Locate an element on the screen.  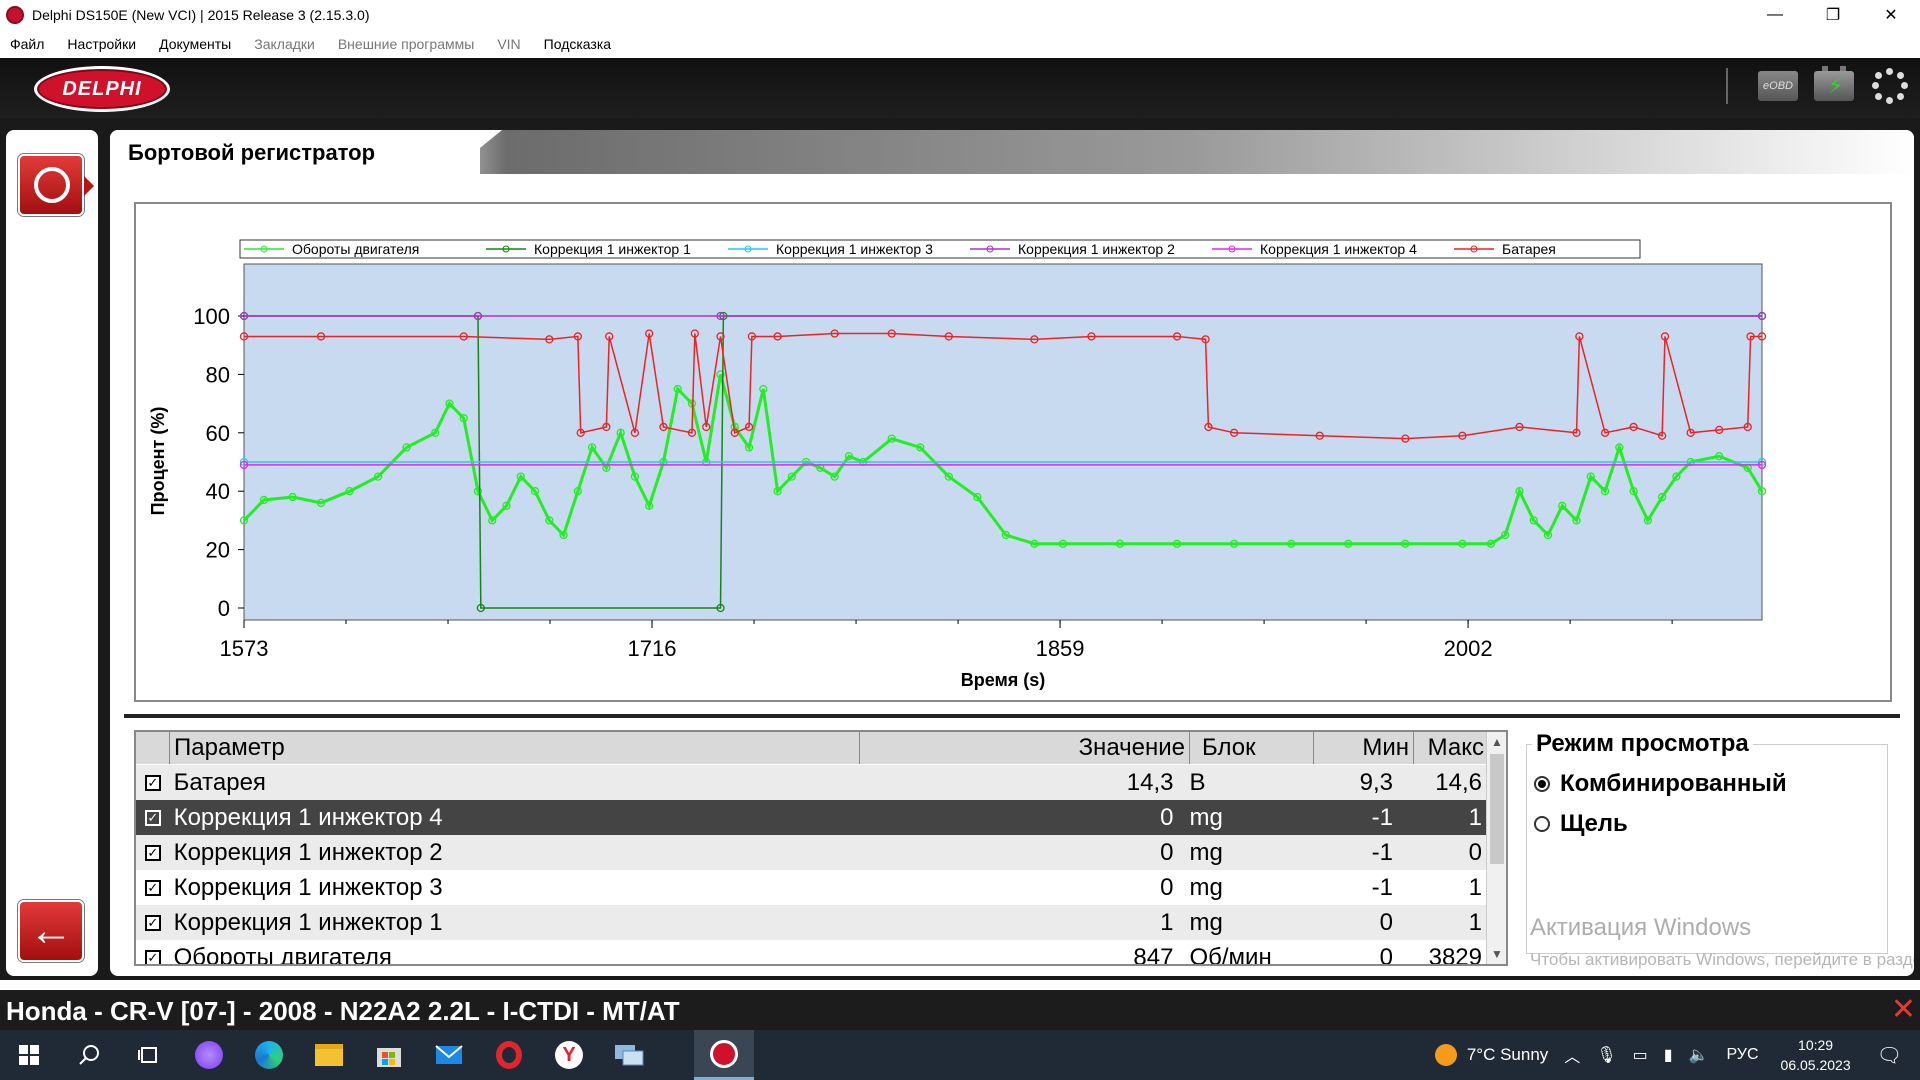
page-header: Бортовой регистратор is located at coordinates (1012, 152).